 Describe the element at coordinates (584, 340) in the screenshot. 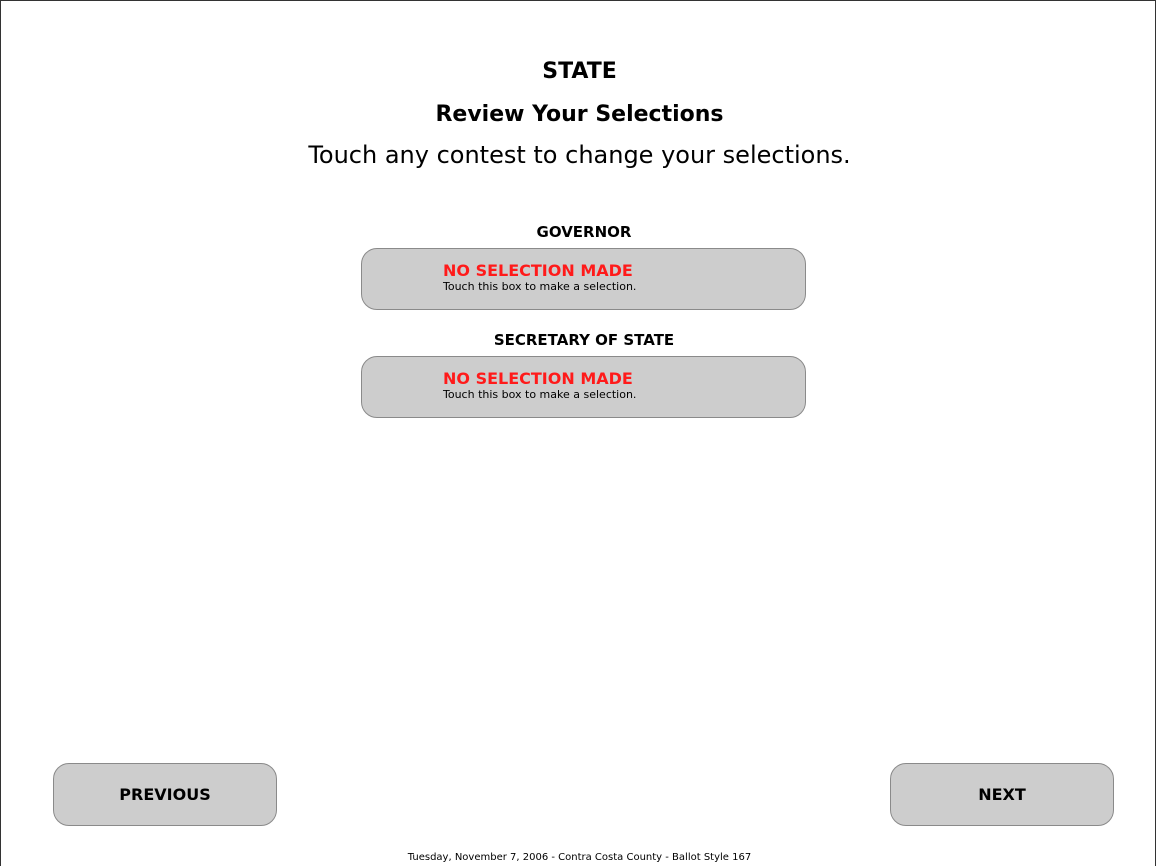

I see `contest-title-secretary-of-state: SECRETARY OF STATE` at that location.